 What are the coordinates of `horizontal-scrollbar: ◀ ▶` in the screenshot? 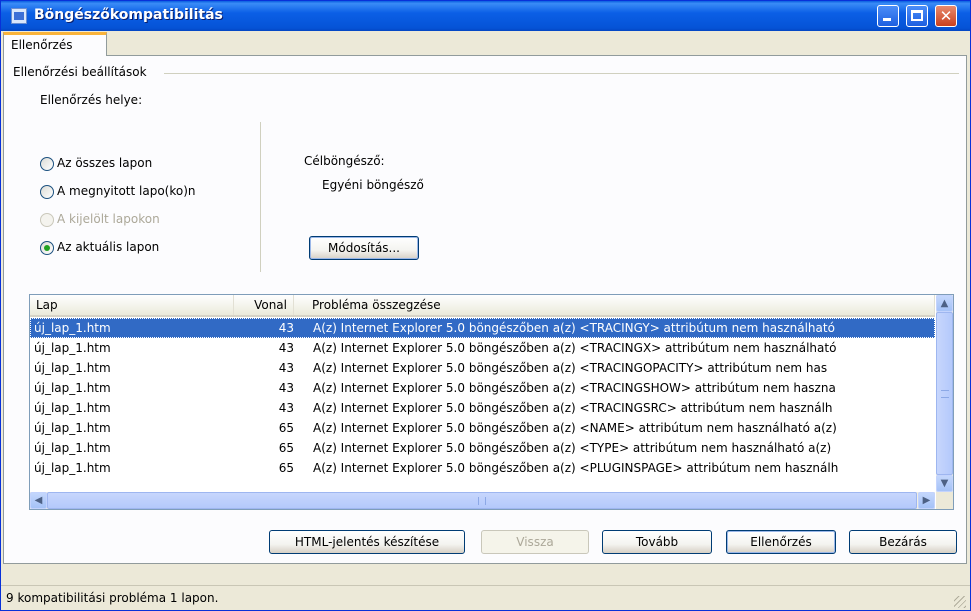 It's located at (482, 500).